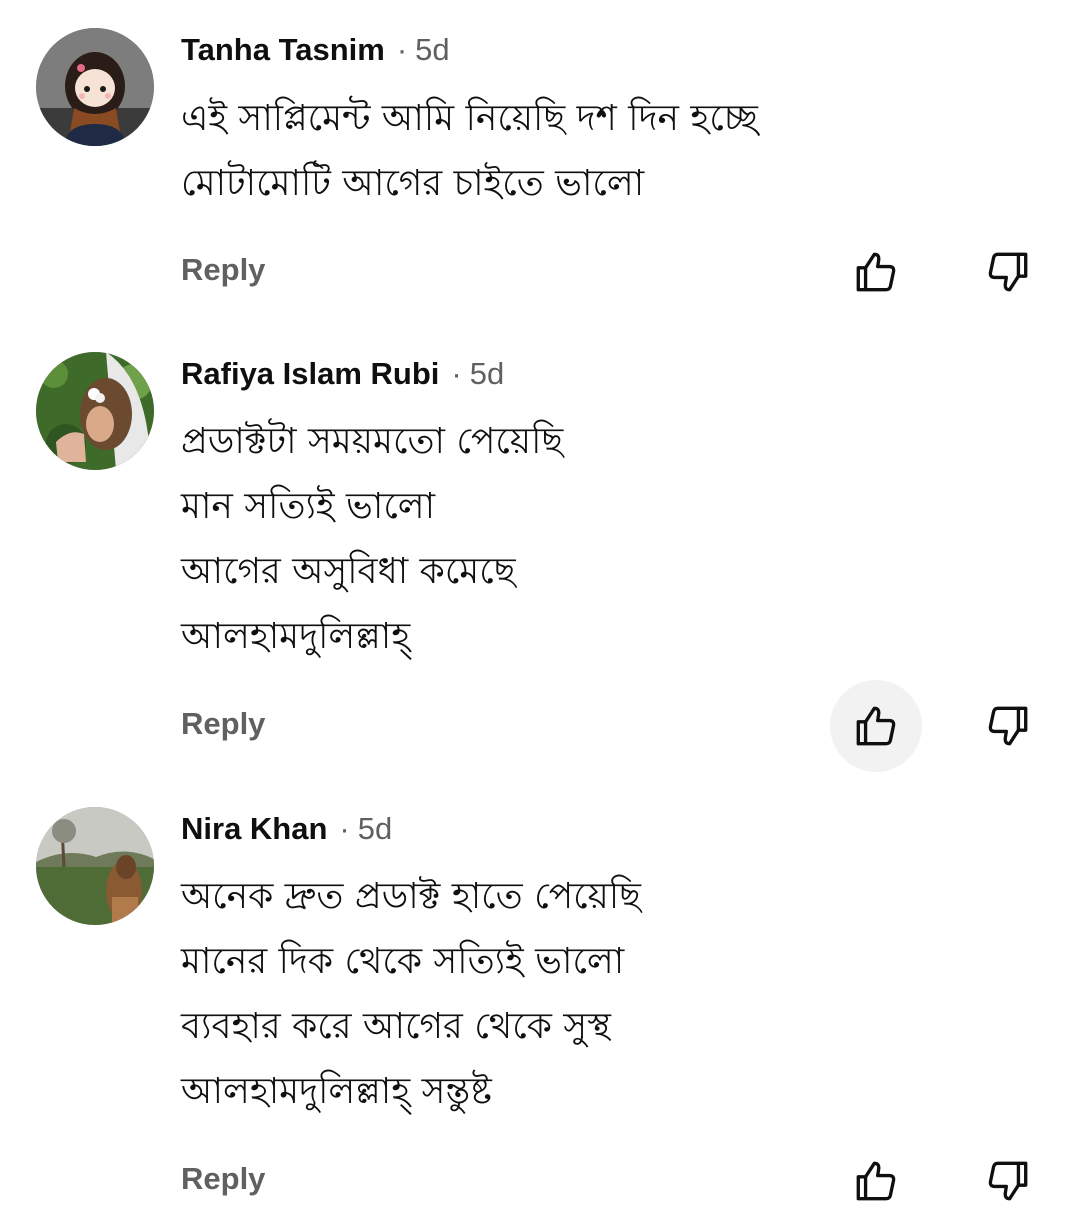 The image size is (1080, 1227). Describe the element at coordinates (296, 636) in the screenshot. I see `comment-line: আলহামদুলিল্লাহ্` at that location.